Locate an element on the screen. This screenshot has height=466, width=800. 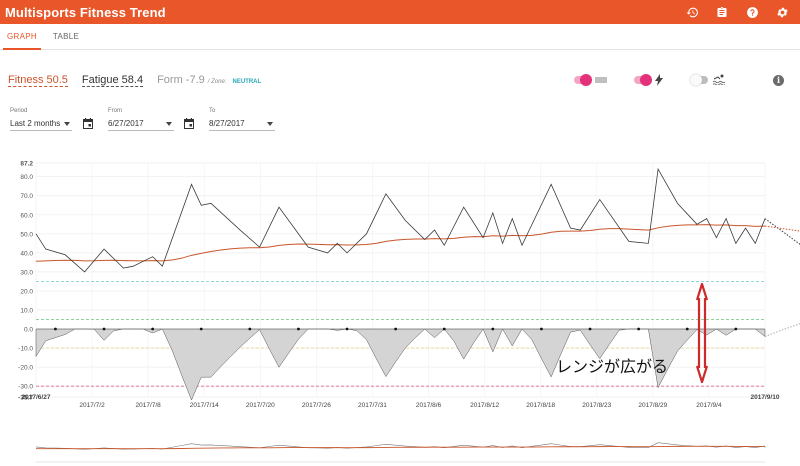
form-label: Form -7.9 is located at coordinates (181, 80).